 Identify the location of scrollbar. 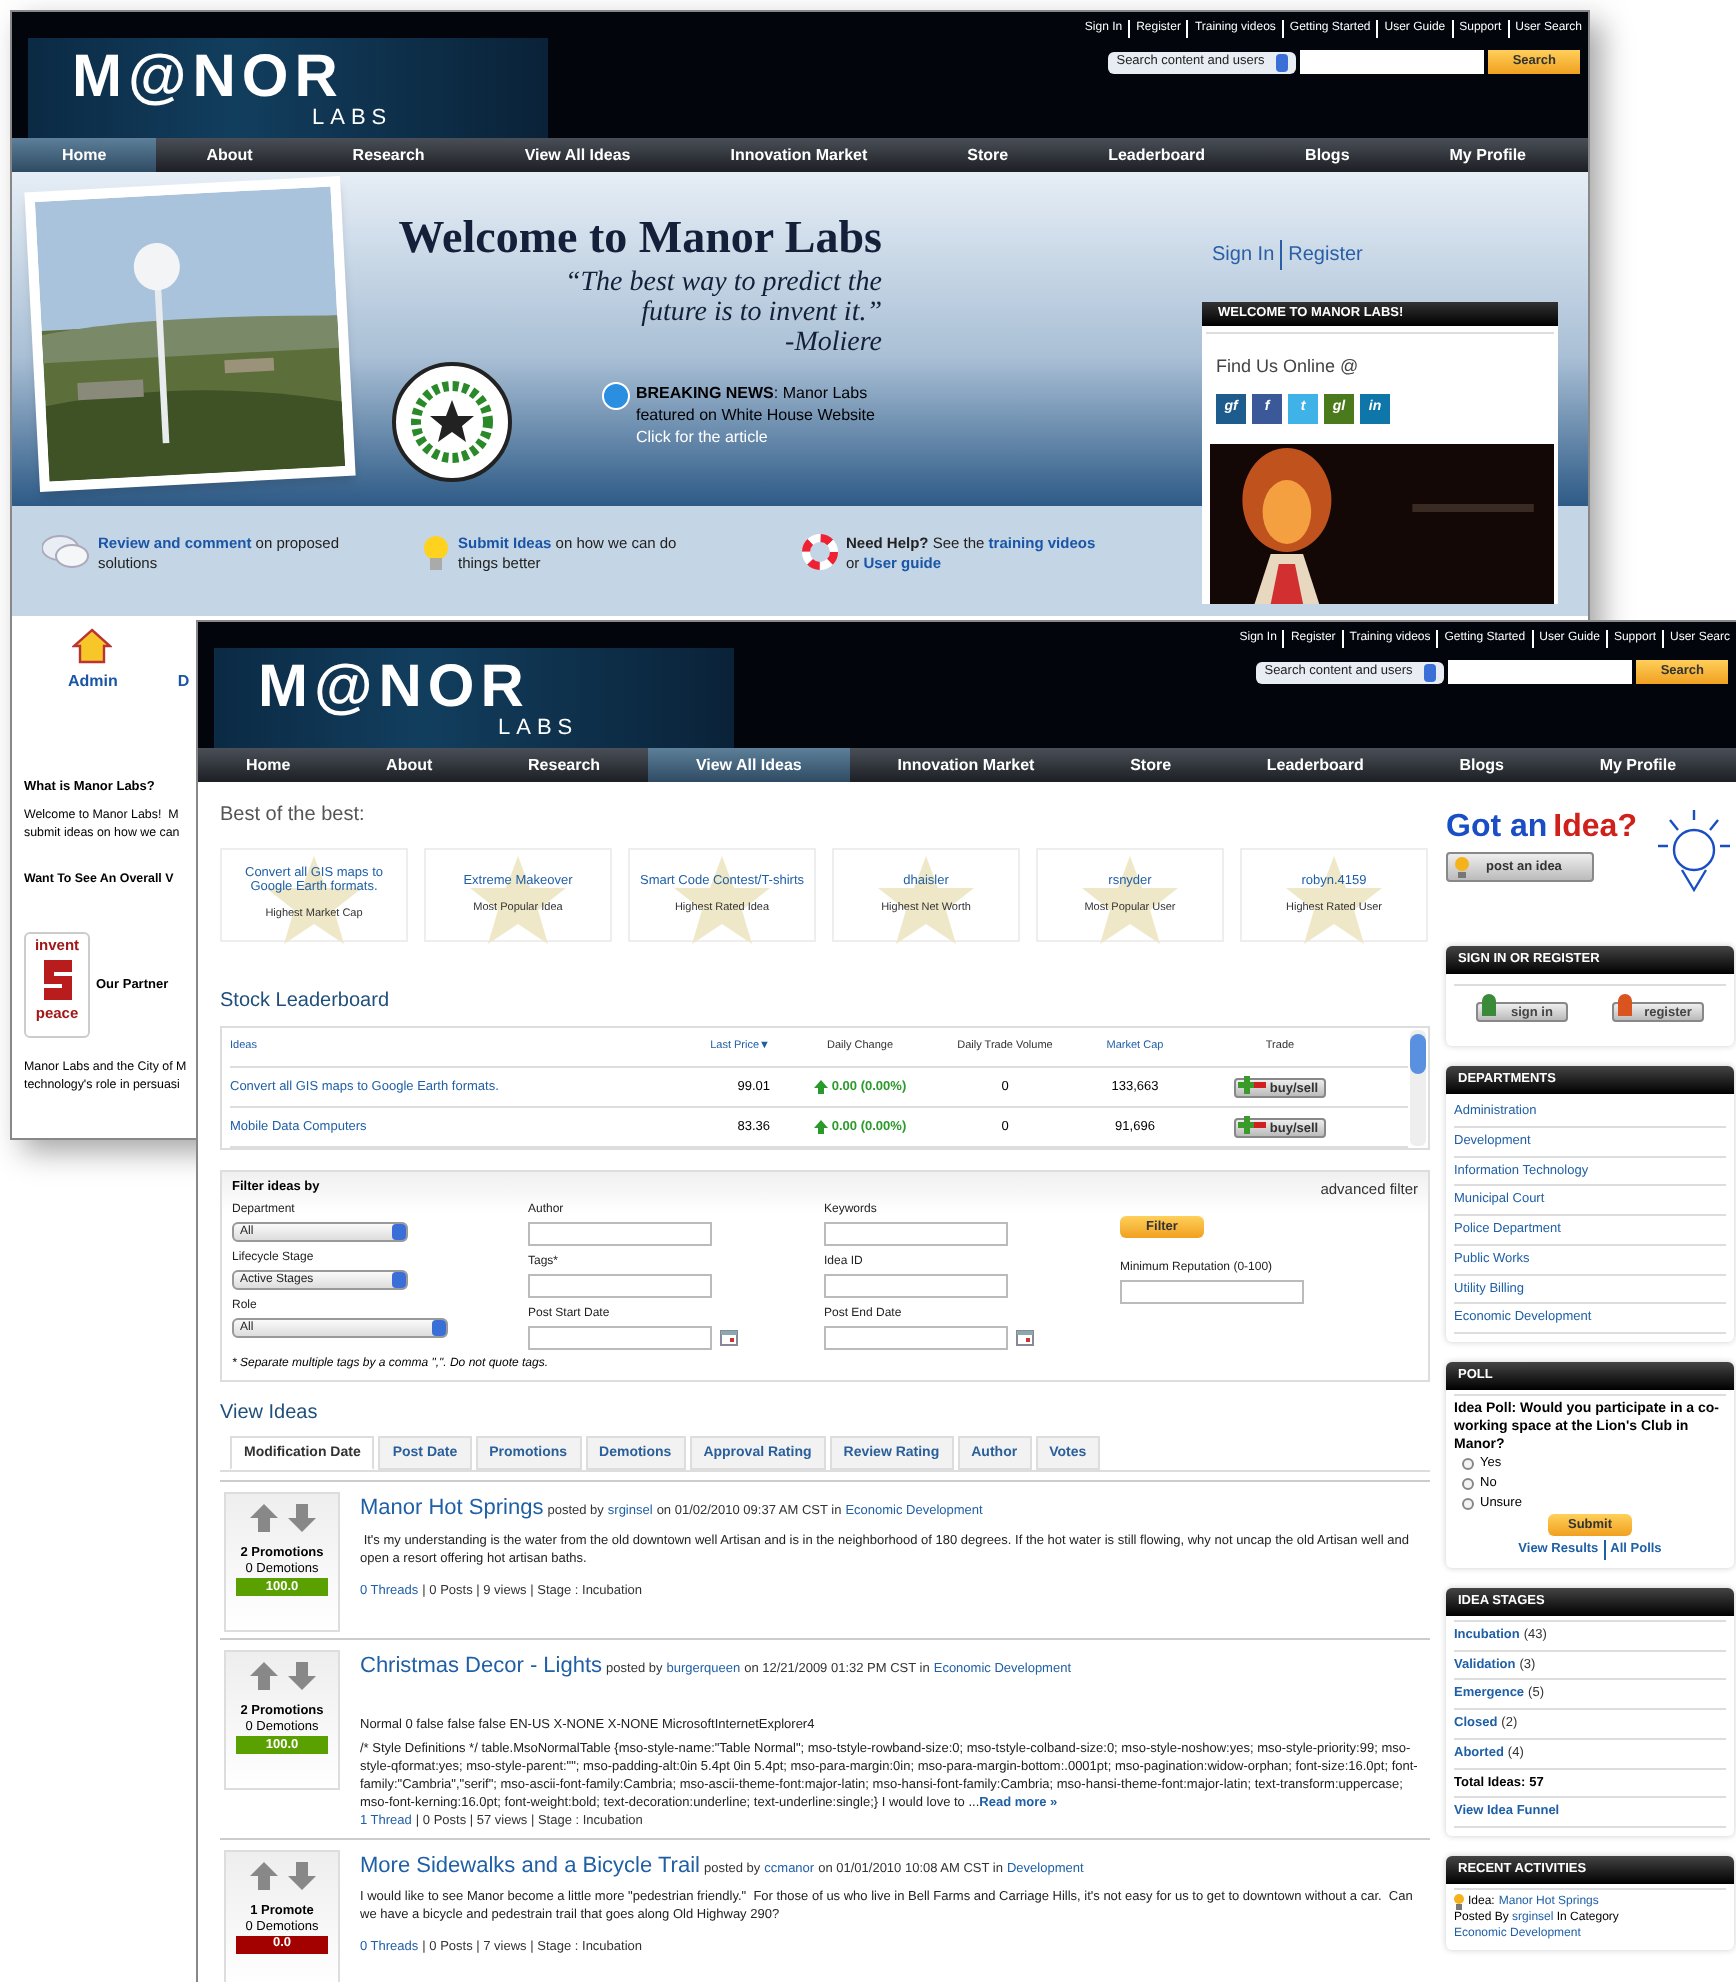
(1418, 1088).